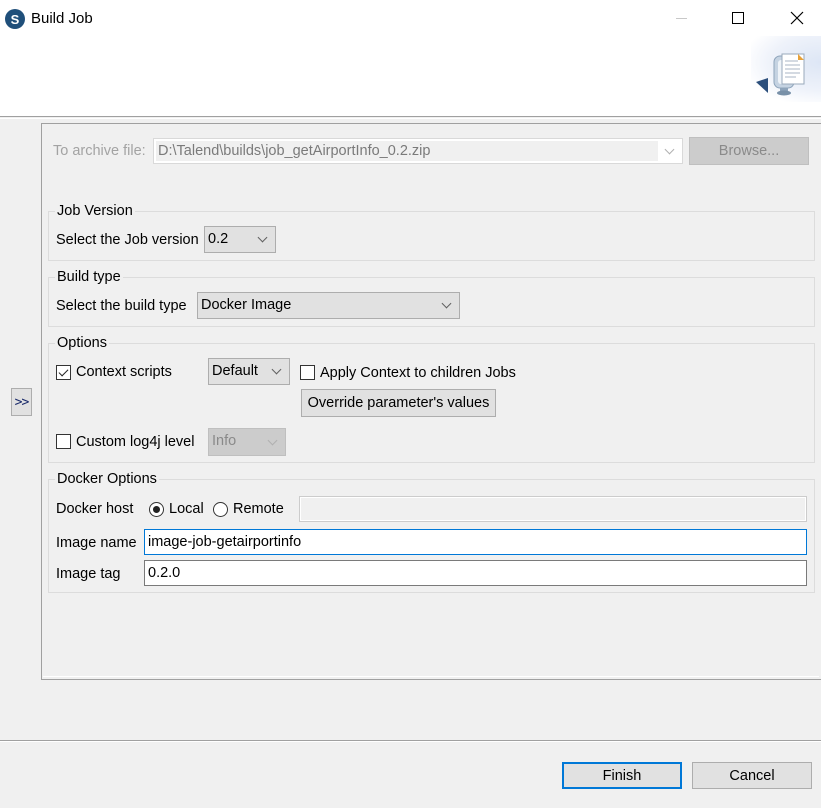  I want to click on archive-file-label: To archive file:, so click(99, 151).